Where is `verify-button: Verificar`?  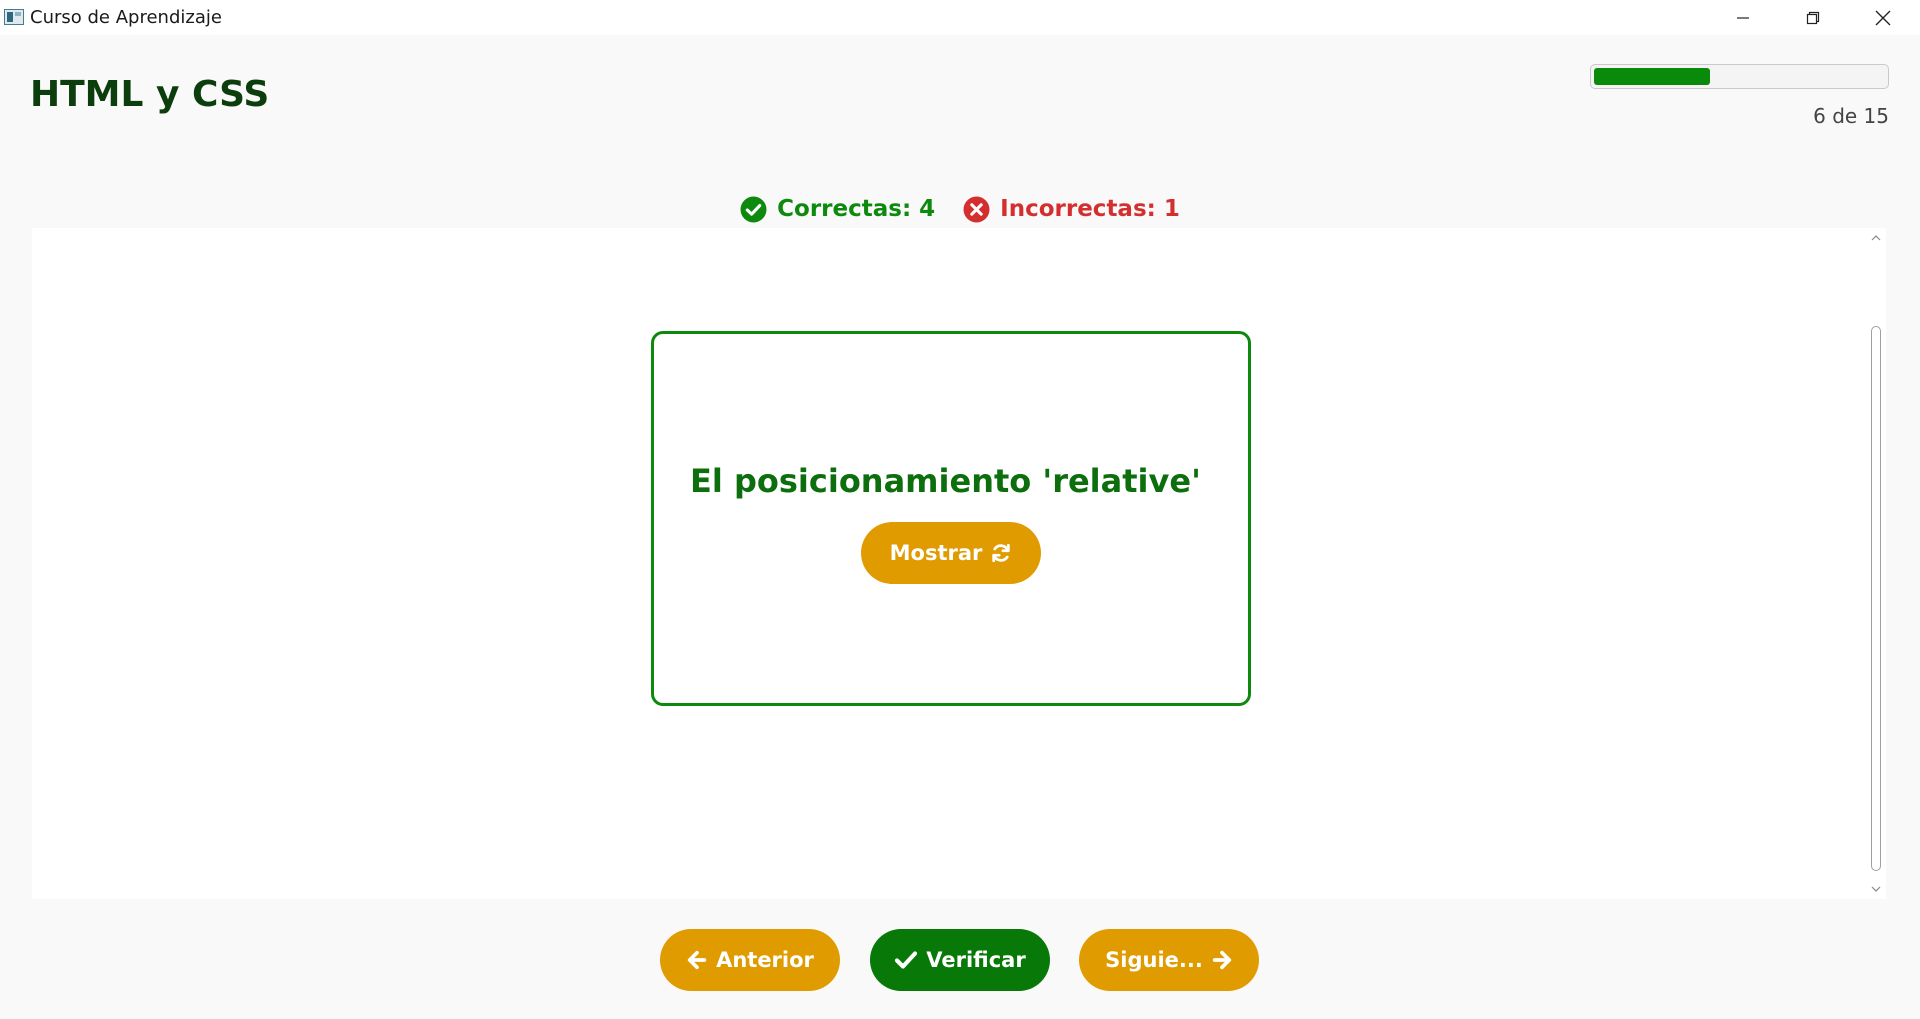 verify-button: Verificar is located at coordinates (960, 960).